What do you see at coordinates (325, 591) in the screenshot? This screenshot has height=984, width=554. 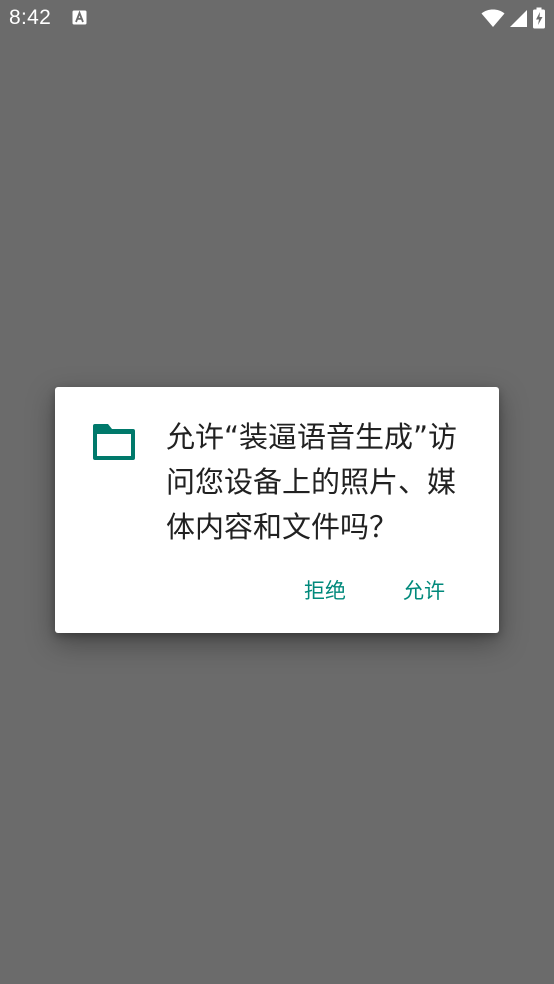 I see `deny-button: 拒绝` at bounding box center [325, 591].